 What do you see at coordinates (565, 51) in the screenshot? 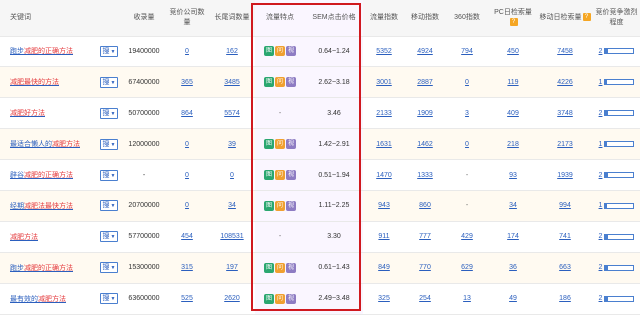
I see `mobile-daily-link: 7458` at bounding box center [565, 51].